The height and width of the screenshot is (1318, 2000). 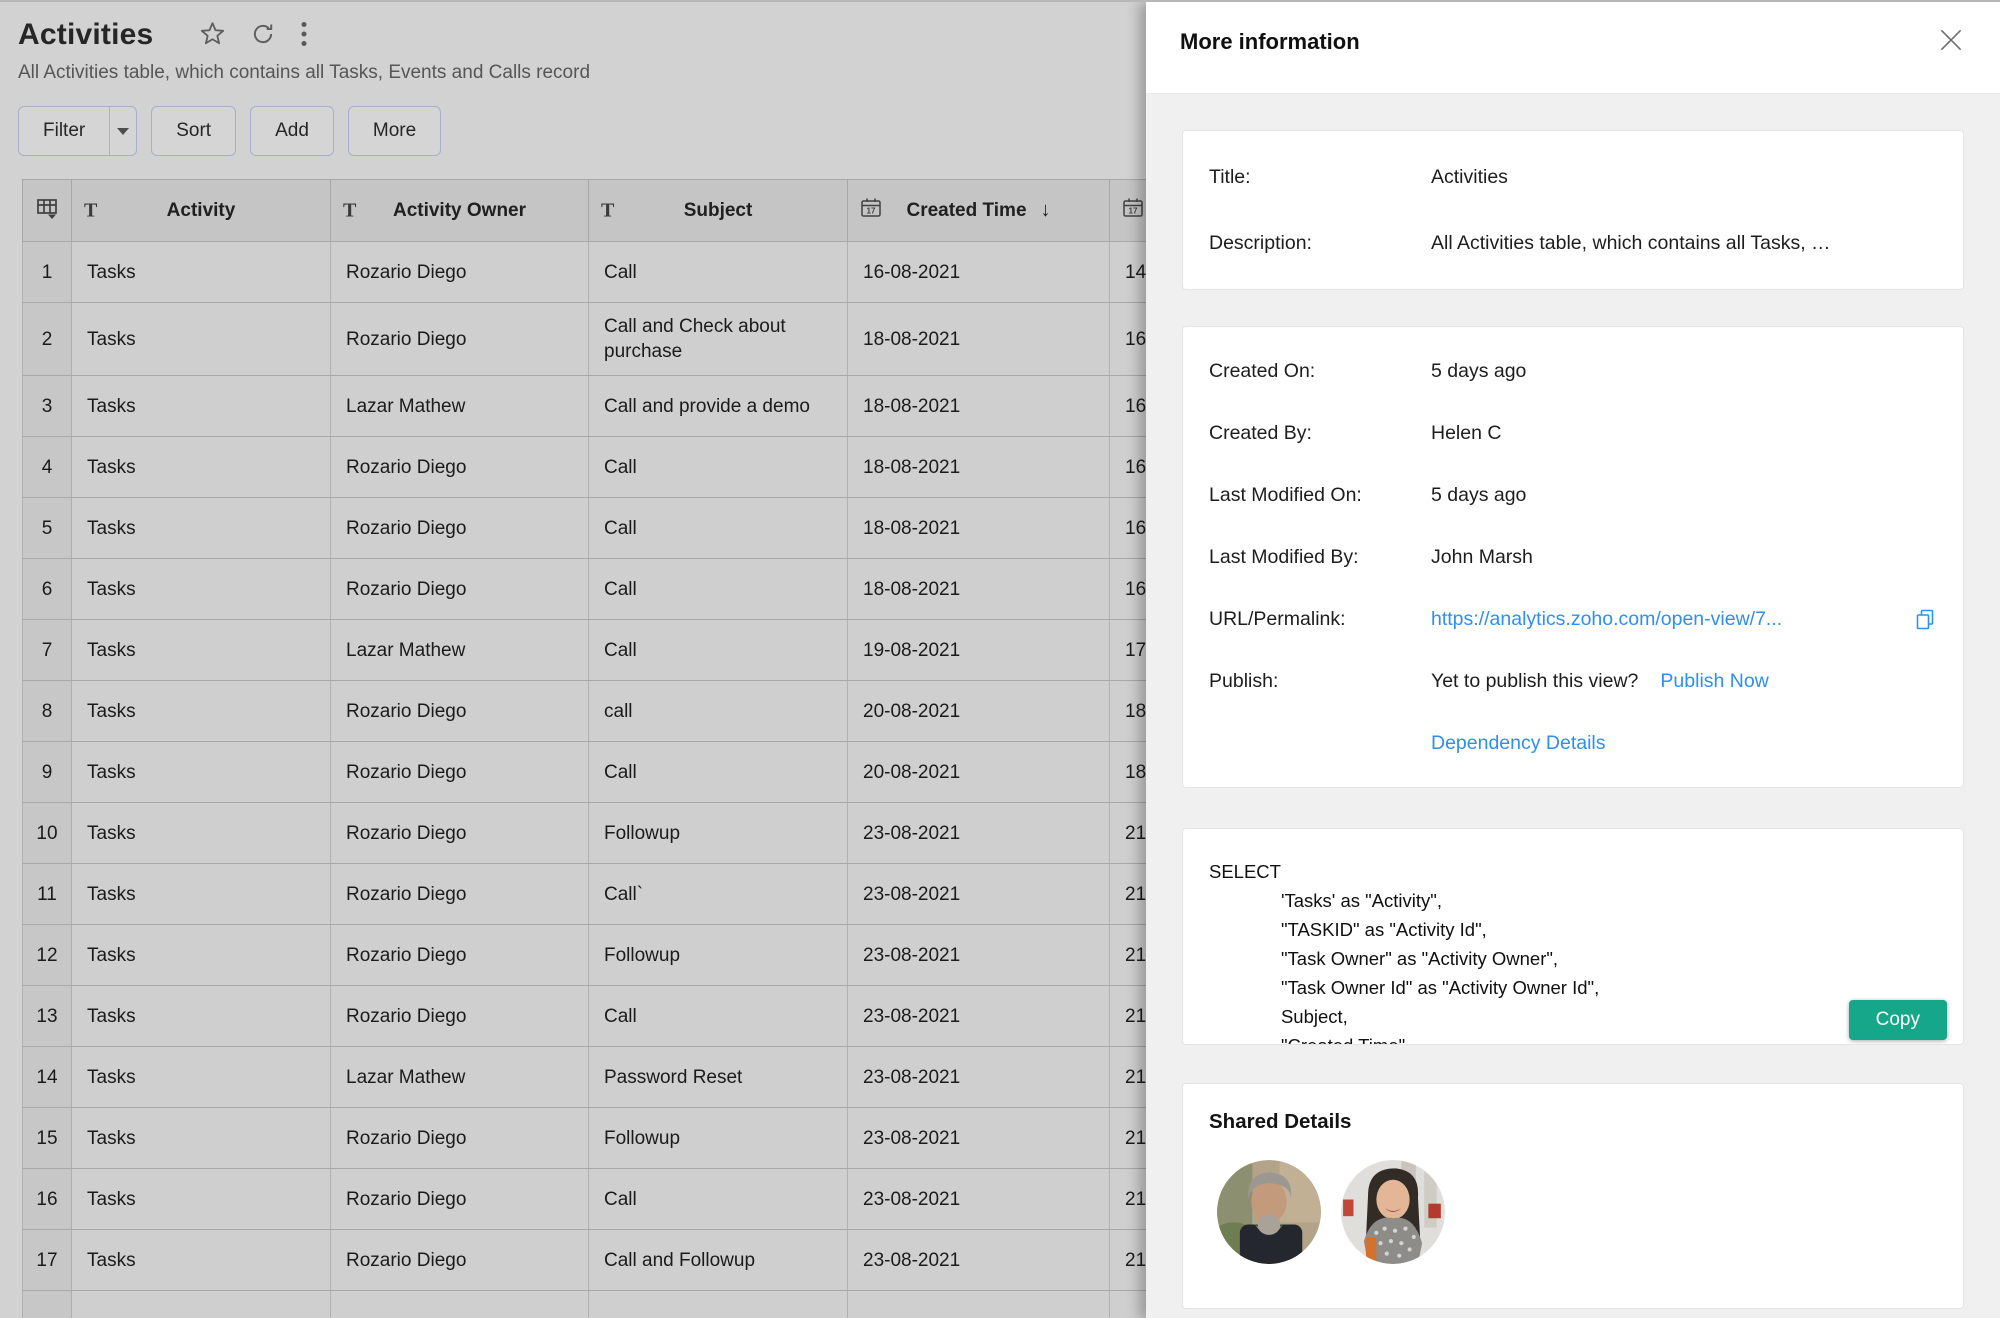 I want to click on column-header-activity-owner: T Activity Owner, so click(x=459, y=210).